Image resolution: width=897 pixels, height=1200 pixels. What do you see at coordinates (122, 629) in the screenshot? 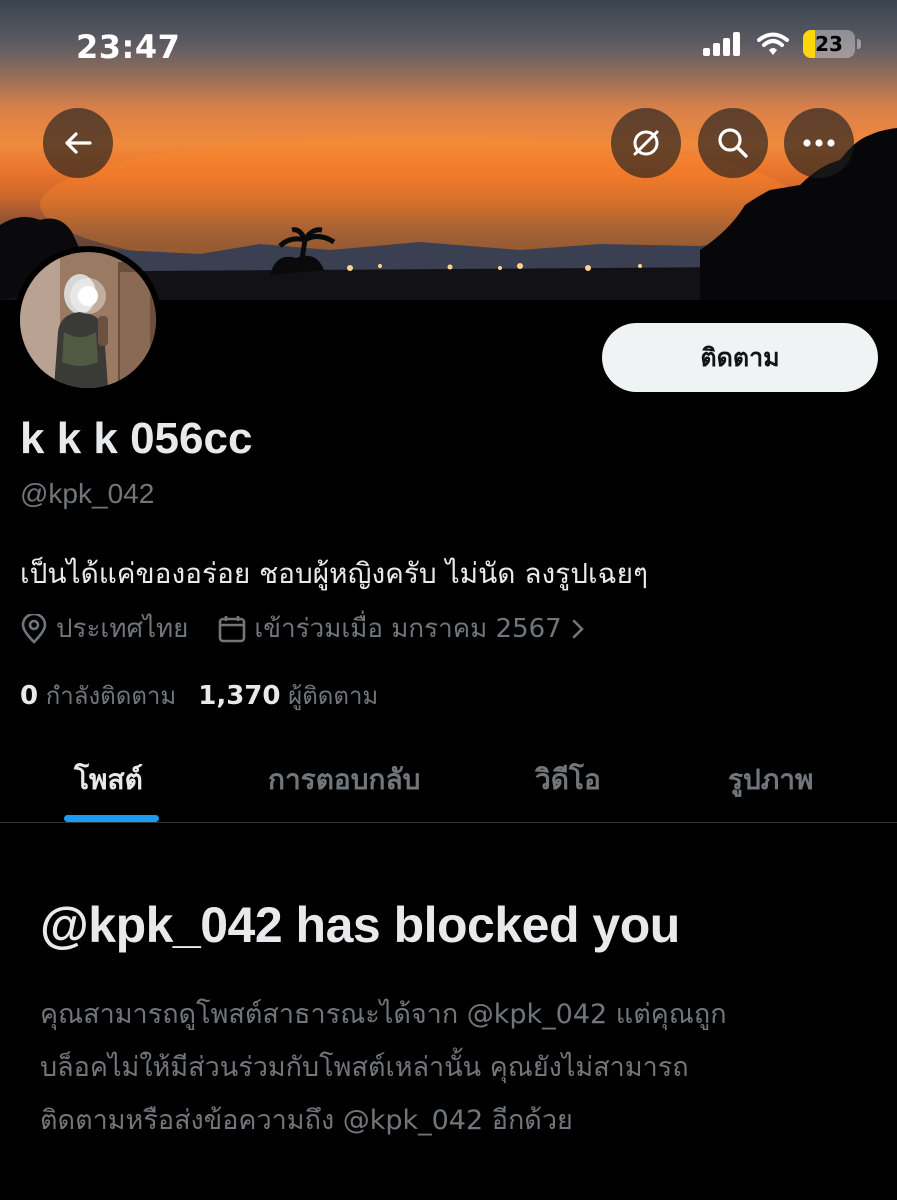
I see `location-text: ประเทศไทย` at bounding box center [122, 629].